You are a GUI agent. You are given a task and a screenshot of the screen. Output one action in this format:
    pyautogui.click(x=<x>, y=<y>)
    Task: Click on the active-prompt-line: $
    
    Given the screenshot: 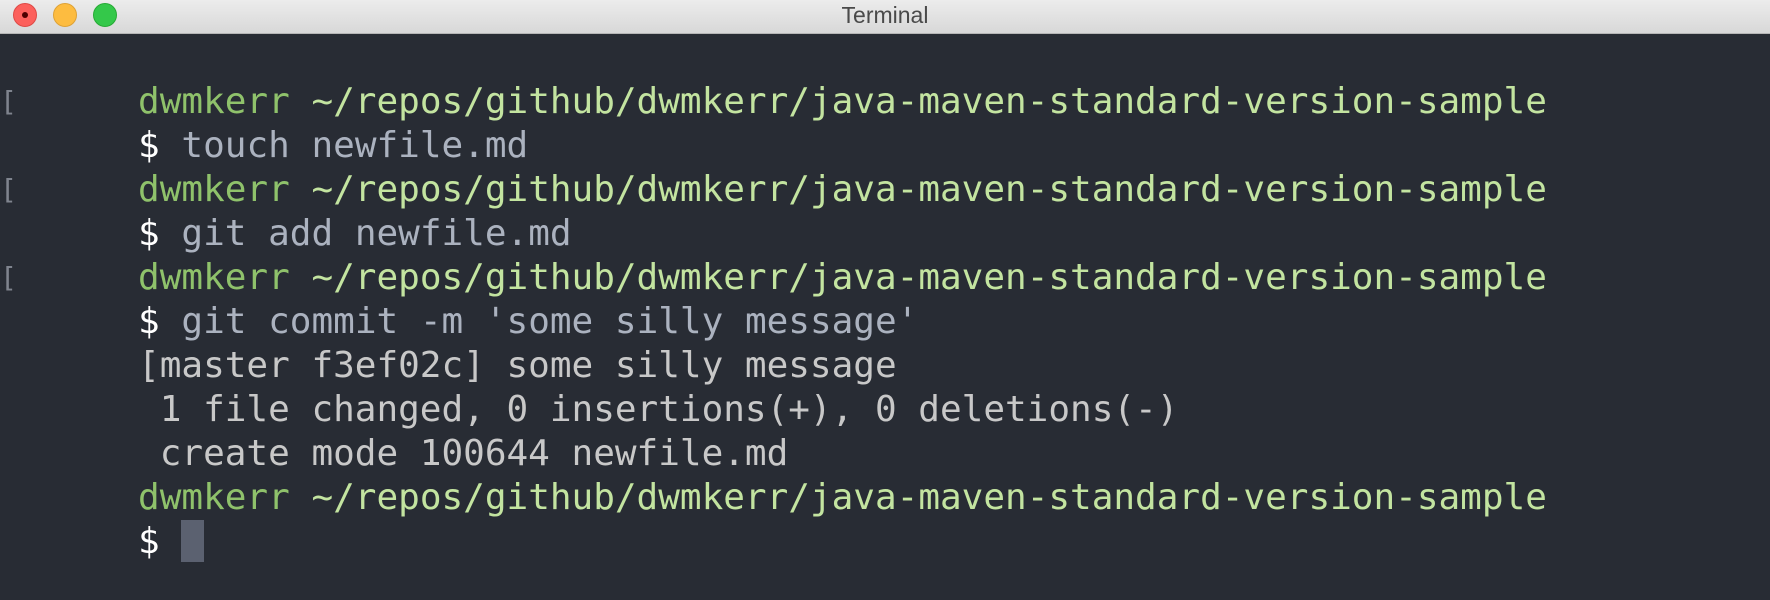 What is the action you would take?
    pyautogui.click(x=885, y=519)
    